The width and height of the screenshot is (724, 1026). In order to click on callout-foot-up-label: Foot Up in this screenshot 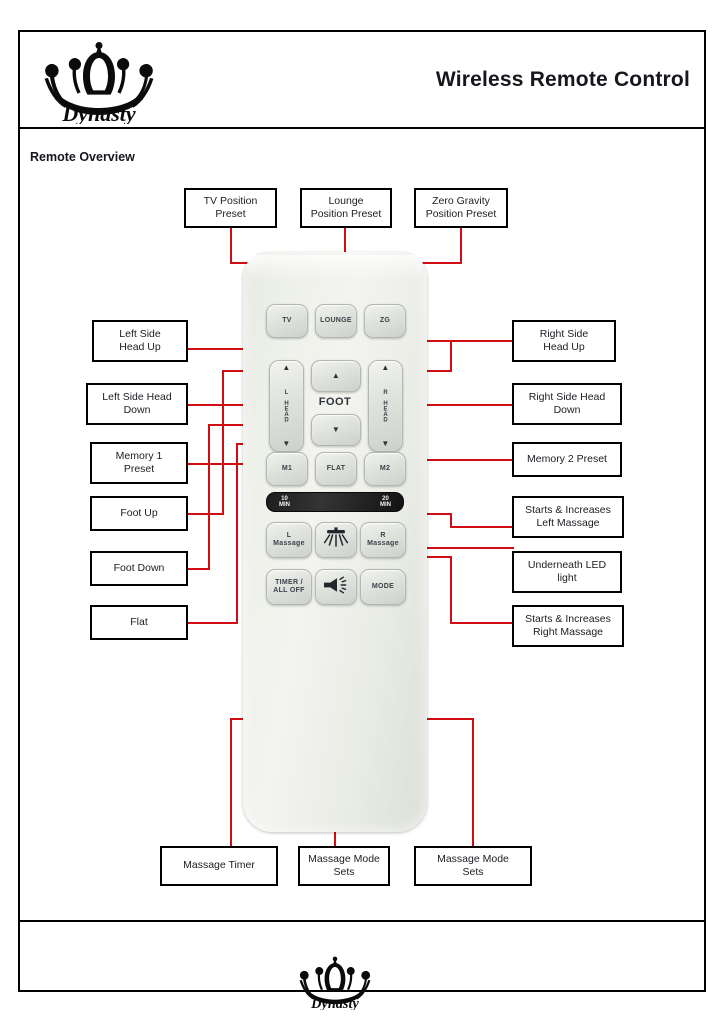, I will do `click(139, 512)`.